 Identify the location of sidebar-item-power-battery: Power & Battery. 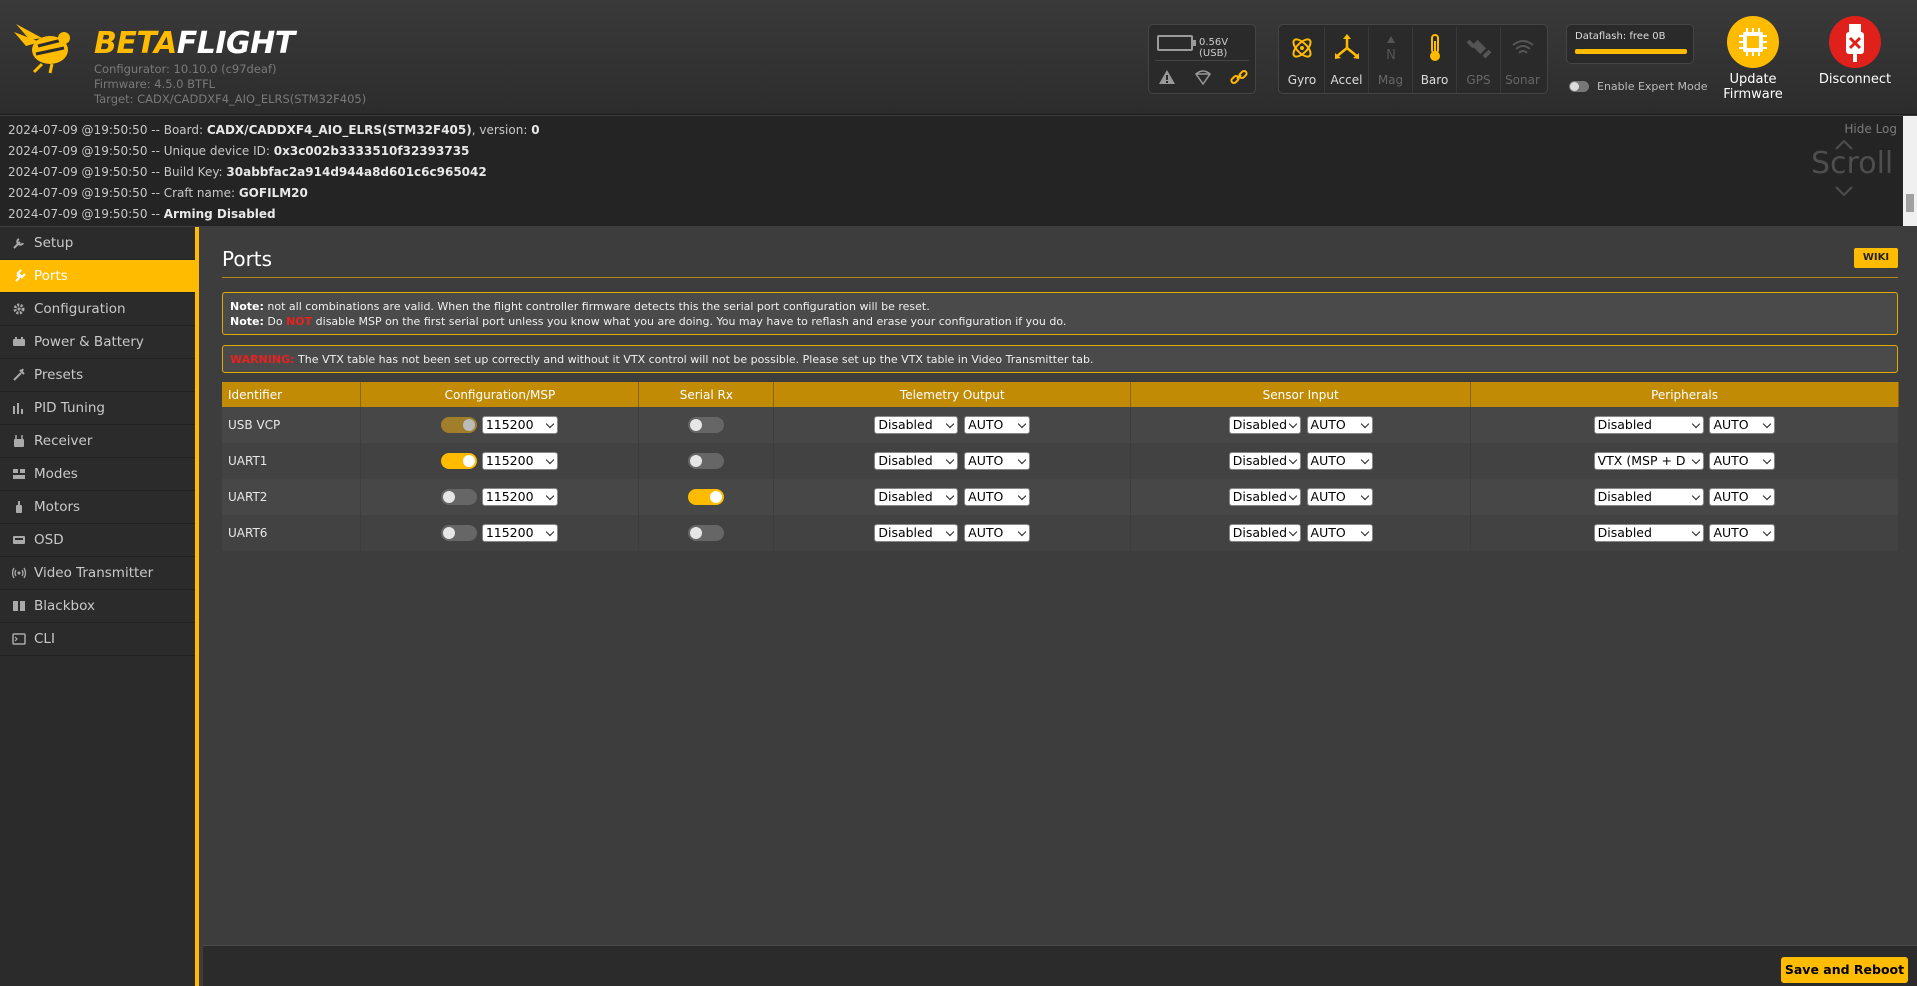
(97, 342).